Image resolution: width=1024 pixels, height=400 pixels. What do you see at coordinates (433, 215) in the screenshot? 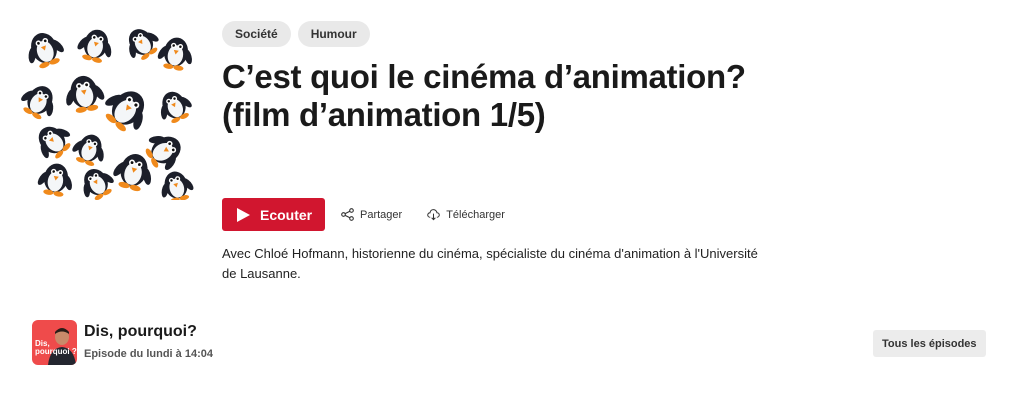
I see `cloud-download-icon` at bounding box center [433, 215].